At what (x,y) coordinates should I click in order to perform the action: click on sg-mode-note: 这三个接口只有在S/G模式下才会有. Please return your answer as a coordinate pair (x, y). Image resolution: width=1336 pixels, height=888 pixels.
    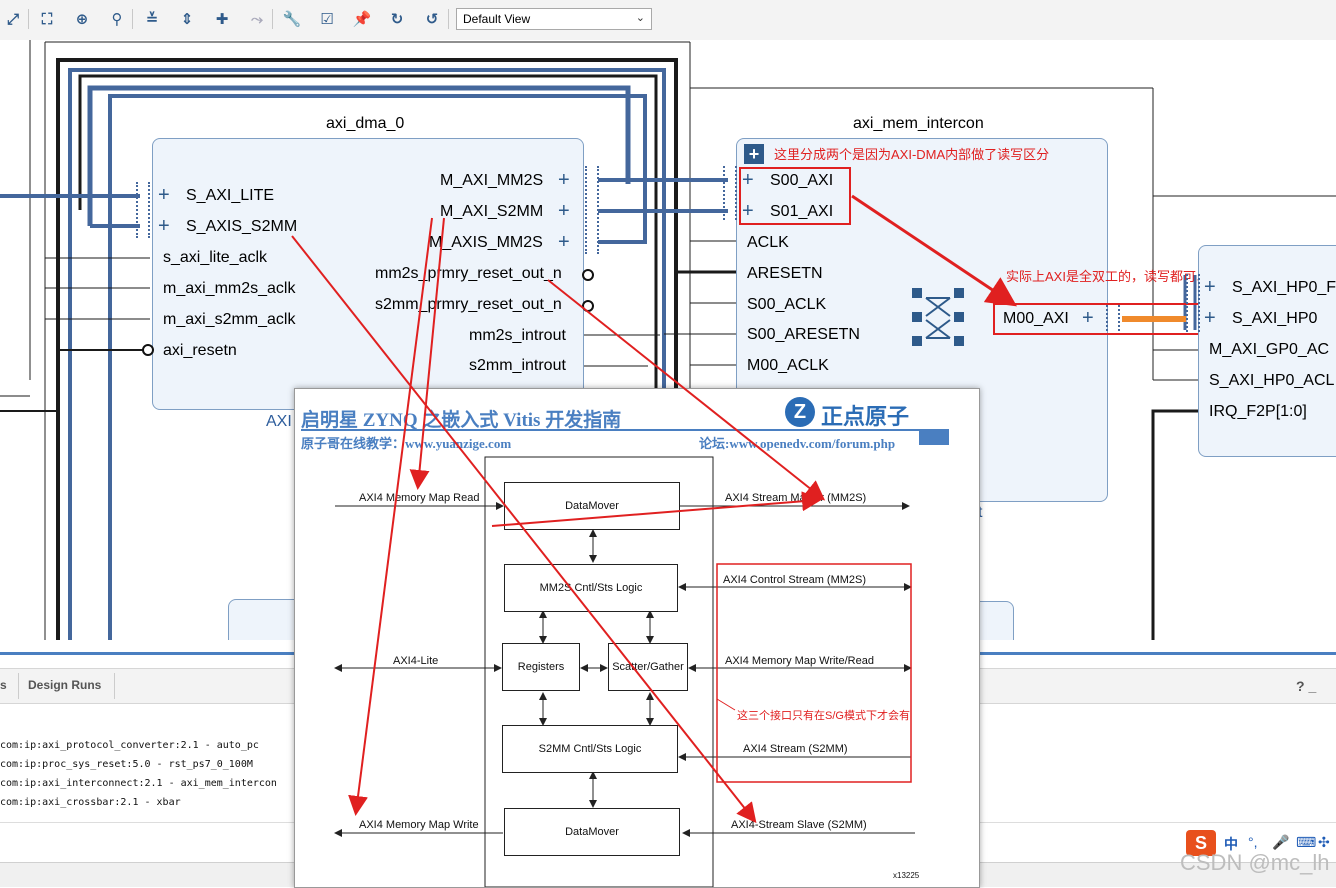
    Looking at the image, I should click on (823, 716).